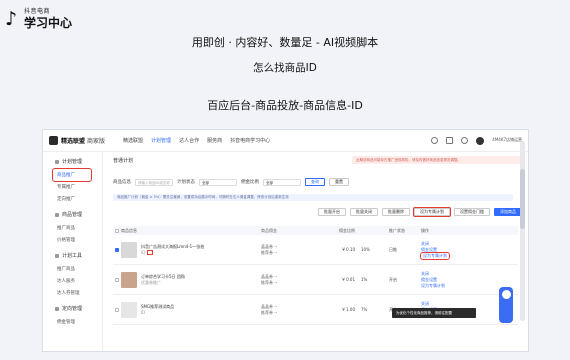 The image size is (570, 360). Describe the element at coordinates (435, 140) in the screenshot. I see `settings-icon` at that location.